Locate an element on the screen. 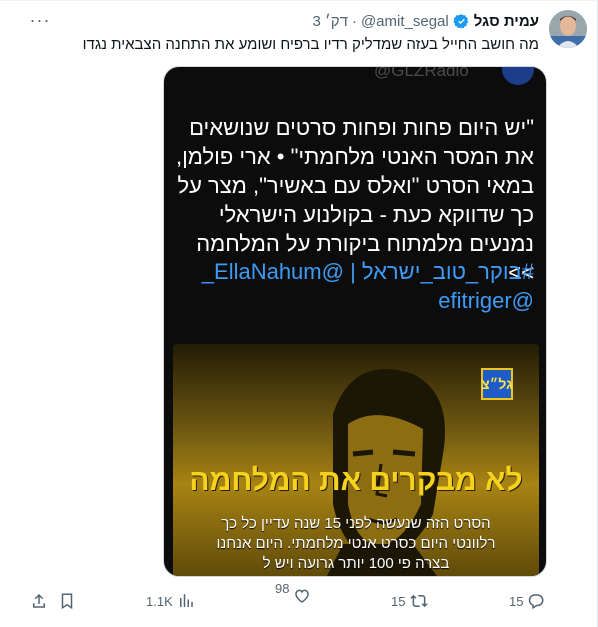 The width and height of the screenshot is (598, 627). views-button: 1.1K is located at coordinates (170, 601).